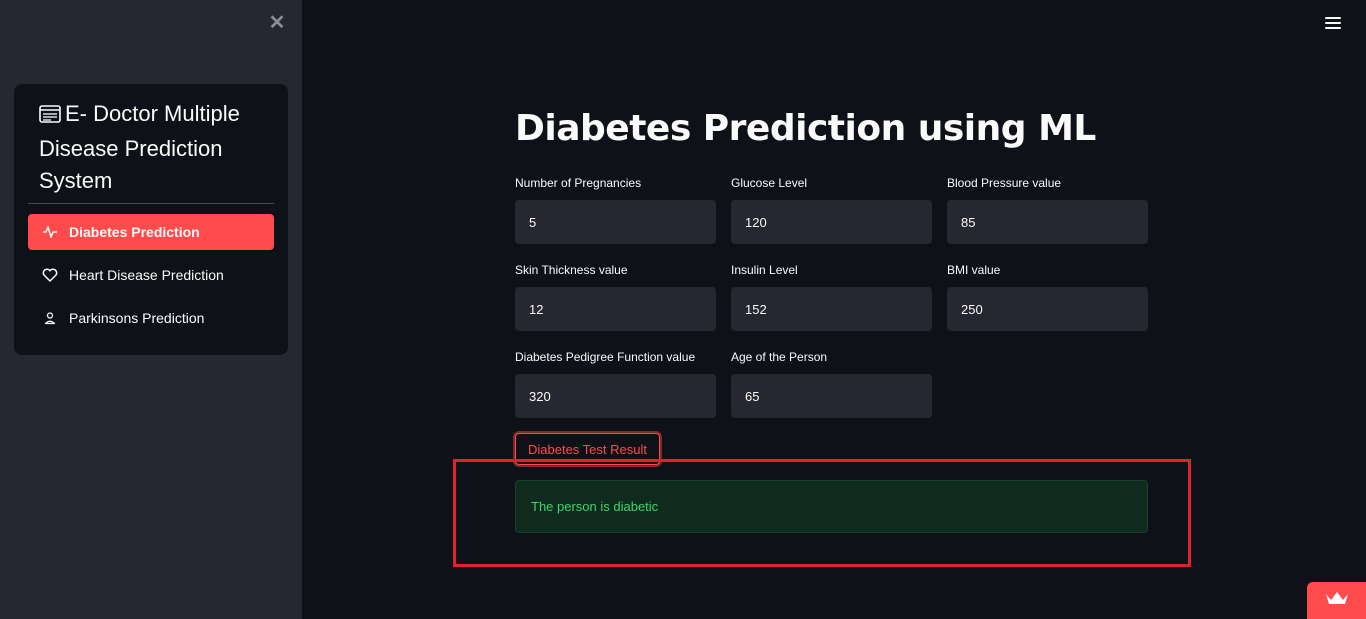 Image resolution: width=1366 pixels, height=619 pixels. I want to click on hamburger-menu-icon, so click(1333, 24).